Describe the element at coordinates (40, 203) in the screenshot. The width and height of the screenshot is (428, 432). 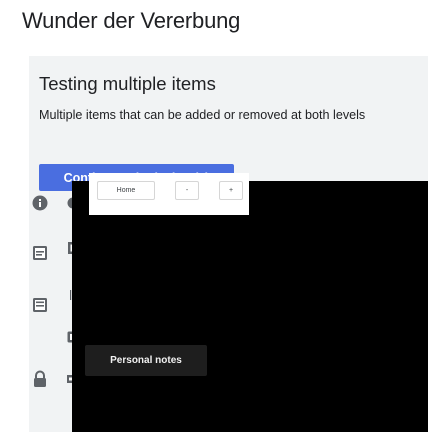
I see `info-icon` at that location.